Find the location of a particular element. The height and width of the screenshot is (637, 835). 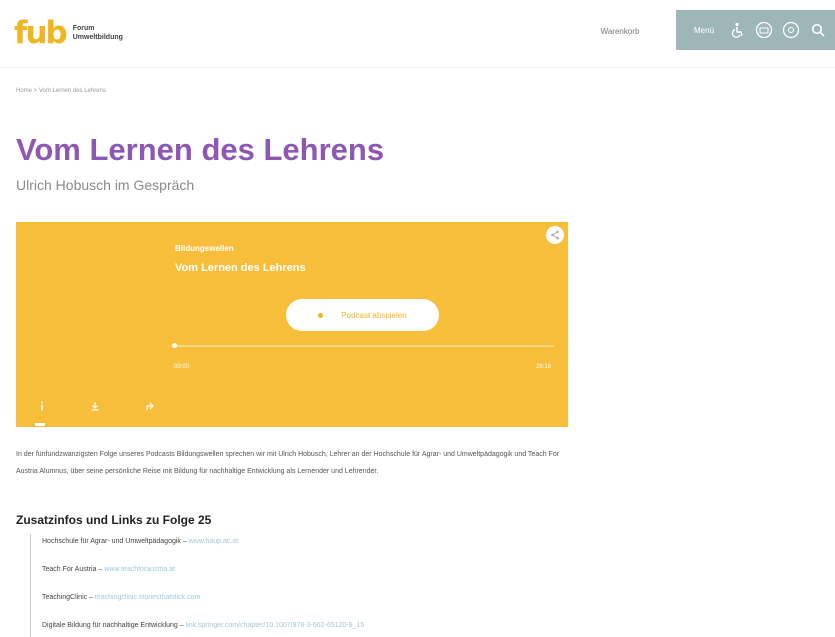

time-total: 26:18 is located at coordinates (544, 367).